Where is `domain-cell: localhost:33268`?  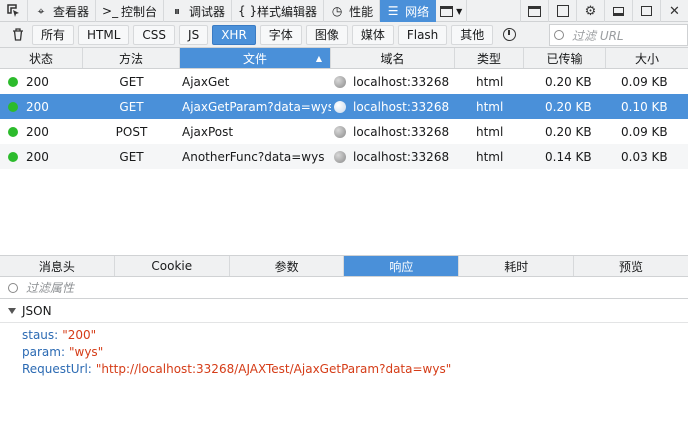
domain-cell: localhost:33268 is located at coordinates (393, 81).